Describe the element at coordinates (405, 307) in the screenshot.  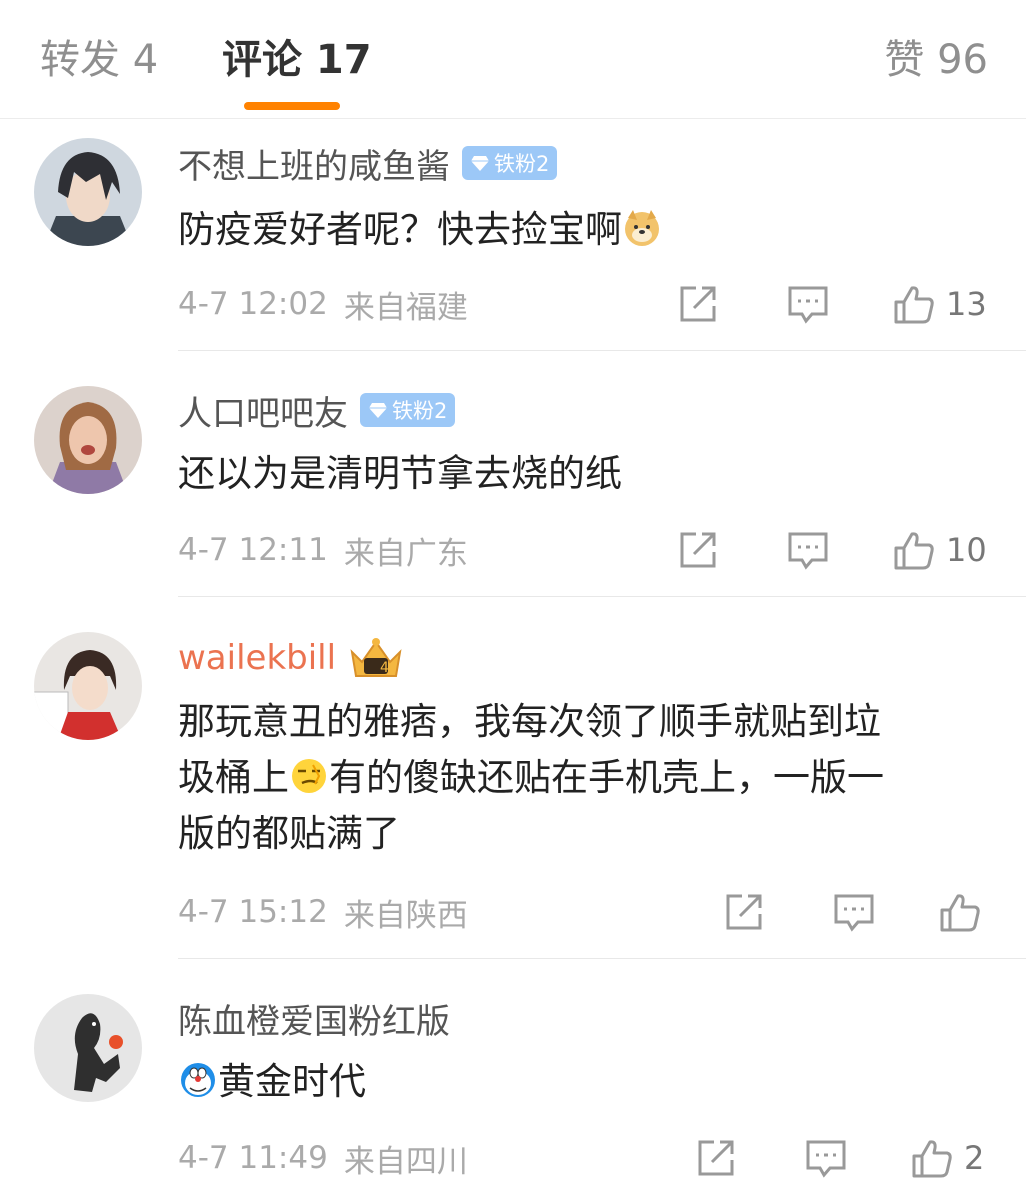
I see `location: 来自福建` at that location.